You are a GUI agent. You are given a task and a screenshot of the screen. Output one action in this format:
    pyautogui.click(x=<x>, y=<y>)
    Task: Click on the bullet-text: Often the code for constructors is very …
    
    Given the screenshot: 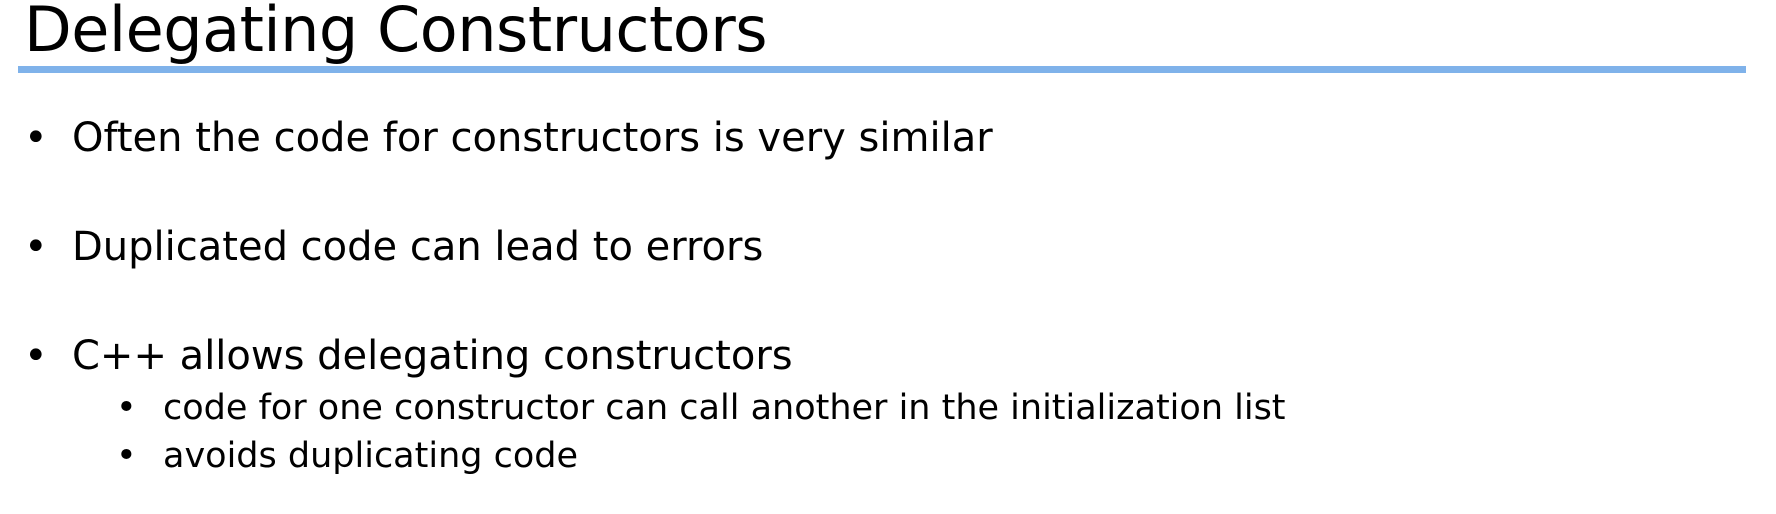 What is the action you would take?
    pyautogui.click(x=532, y=138)
    